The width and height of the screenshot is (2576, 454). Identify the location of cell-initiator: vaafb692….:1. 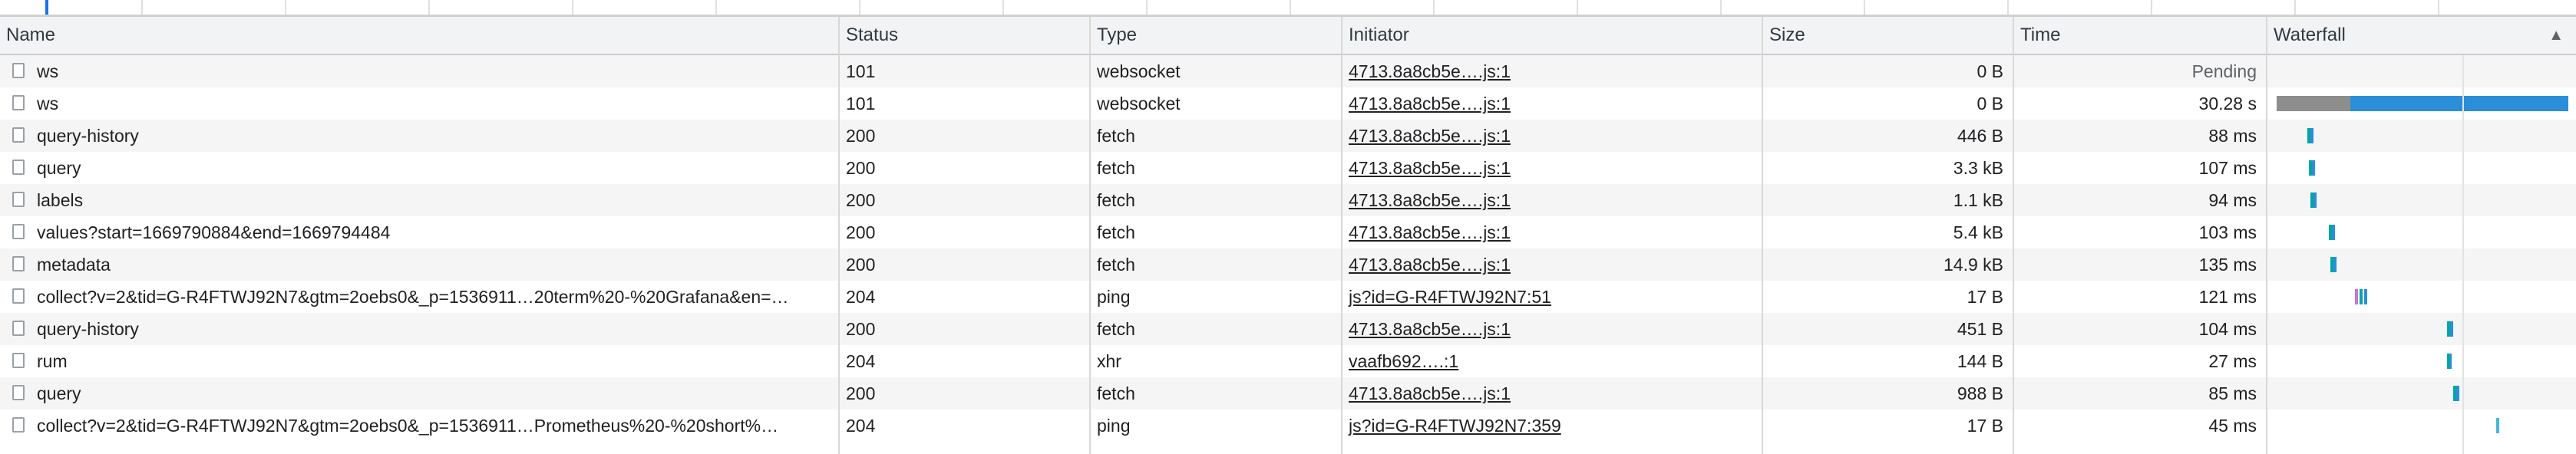
(1552, 361).